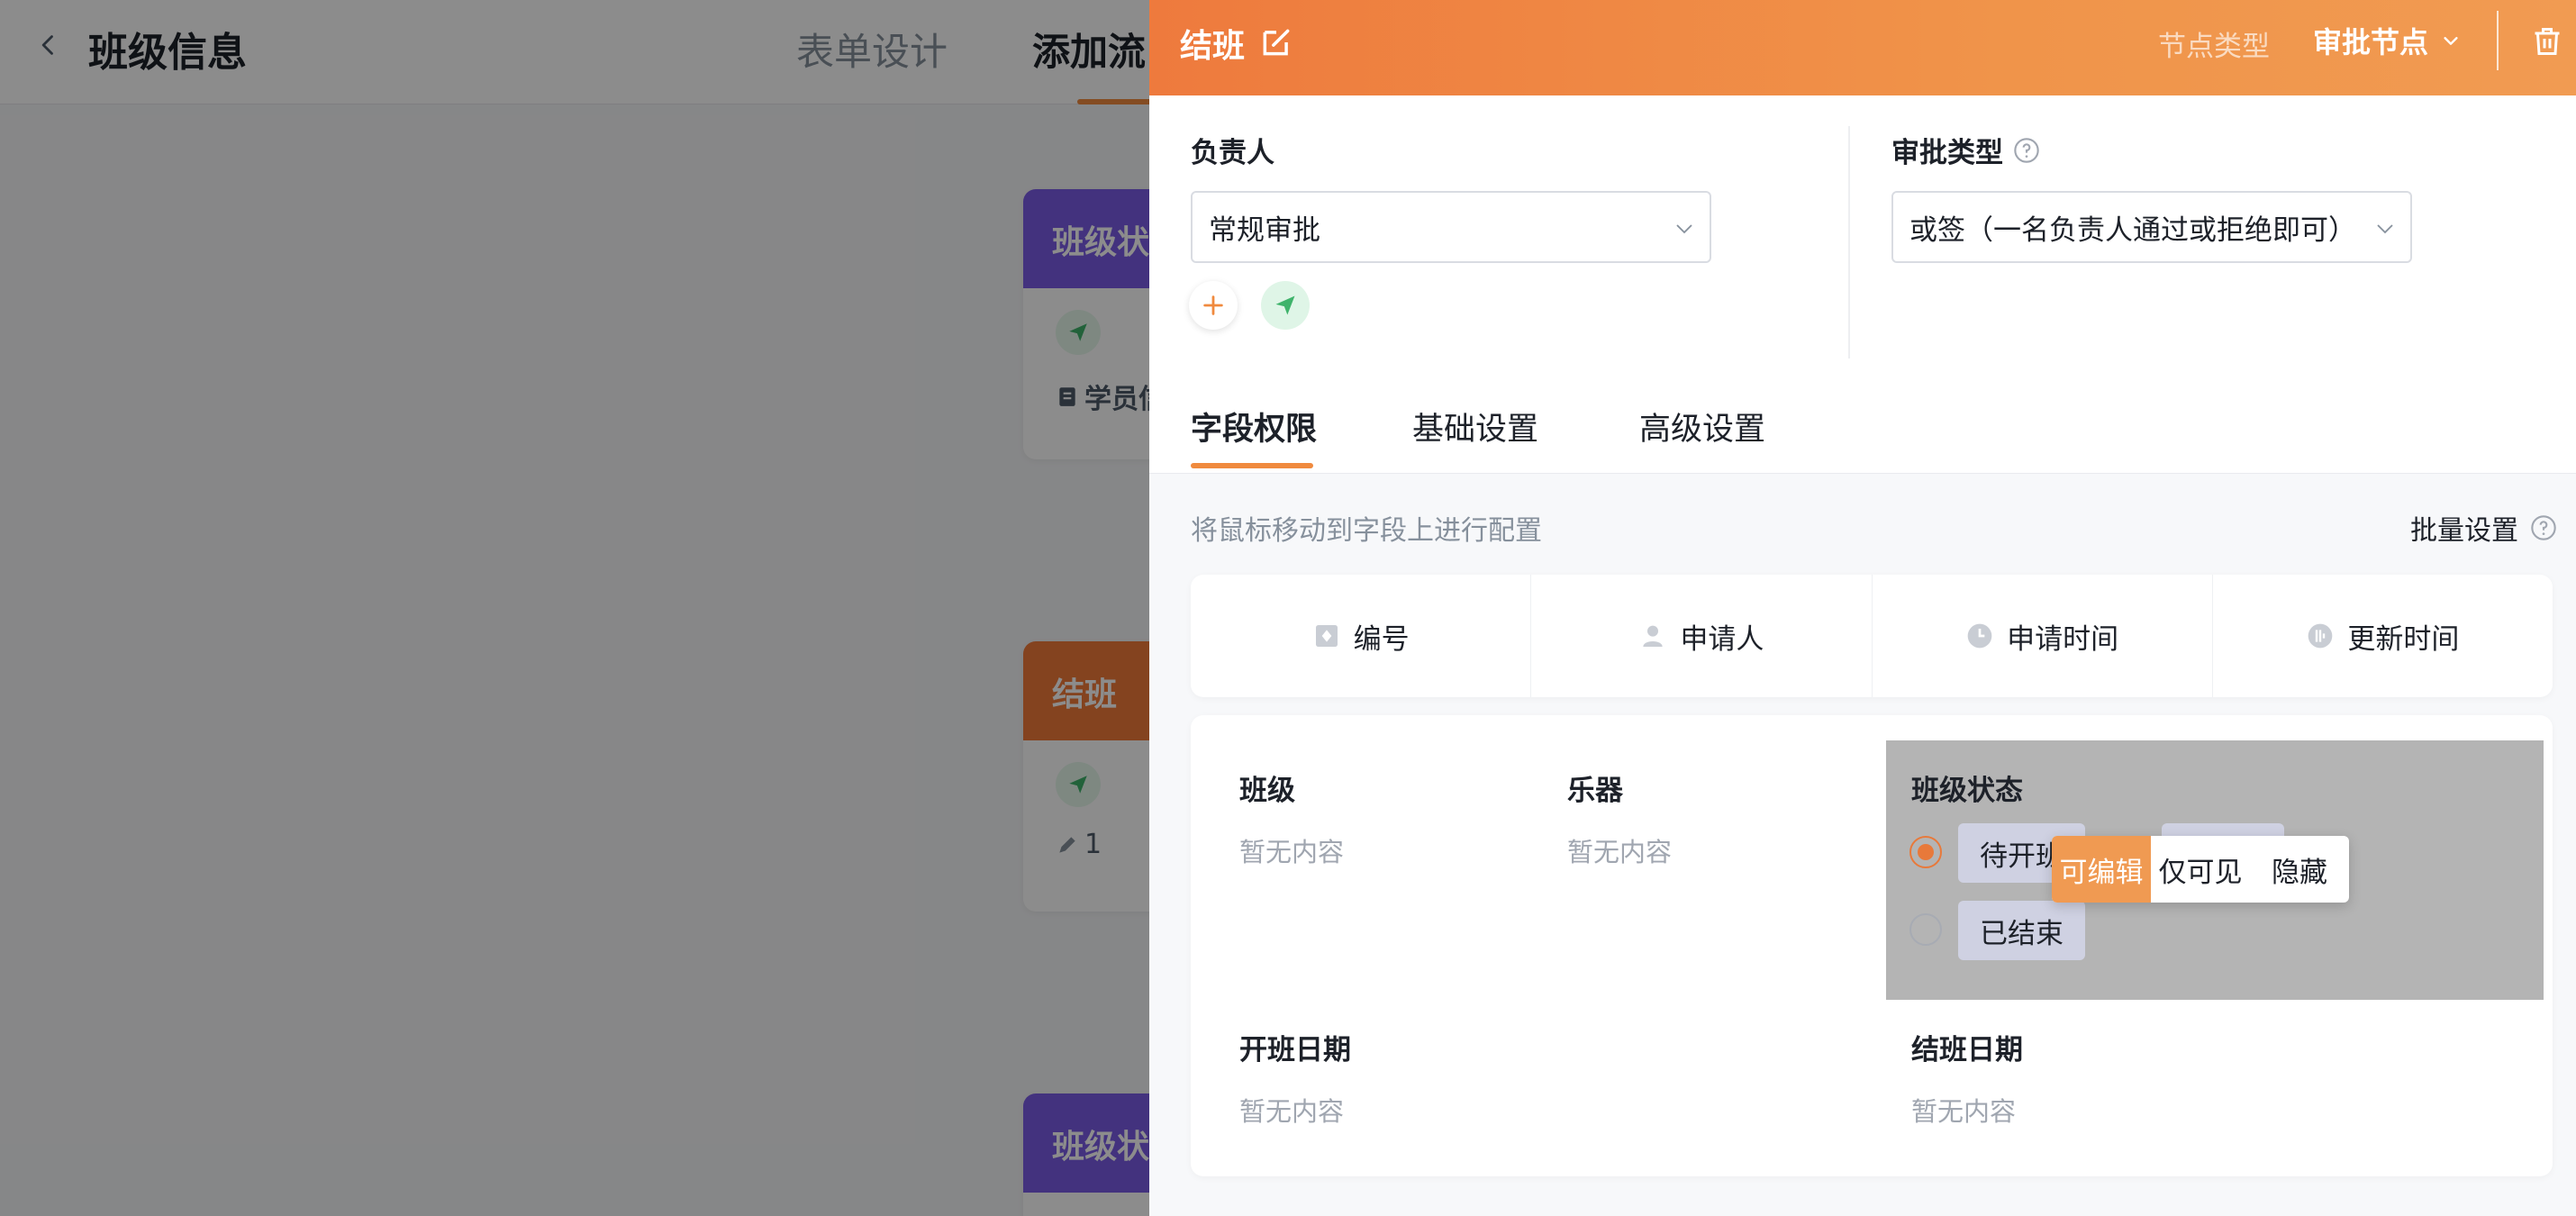 The width and height of the screenshot is (2576, 1216). Describe the element at coordinates (2371, 42) in the screenshot. I see `node-type-value: 审批节点` at that location.